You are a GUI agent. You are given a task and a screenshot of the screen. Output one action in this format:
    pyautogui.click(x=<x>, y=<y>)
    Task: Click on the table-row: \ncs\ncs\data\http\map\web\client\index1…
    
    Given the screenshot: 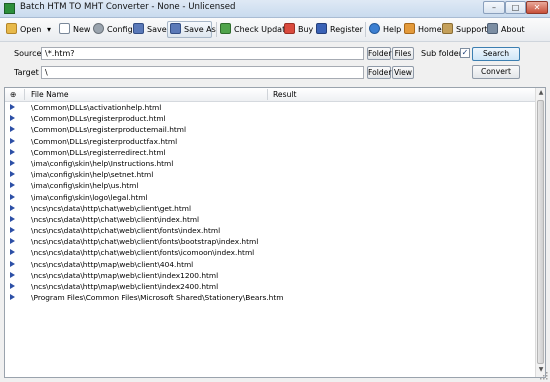 What is the action you would take?
    pyautogui.click(x=270, y=275)
    